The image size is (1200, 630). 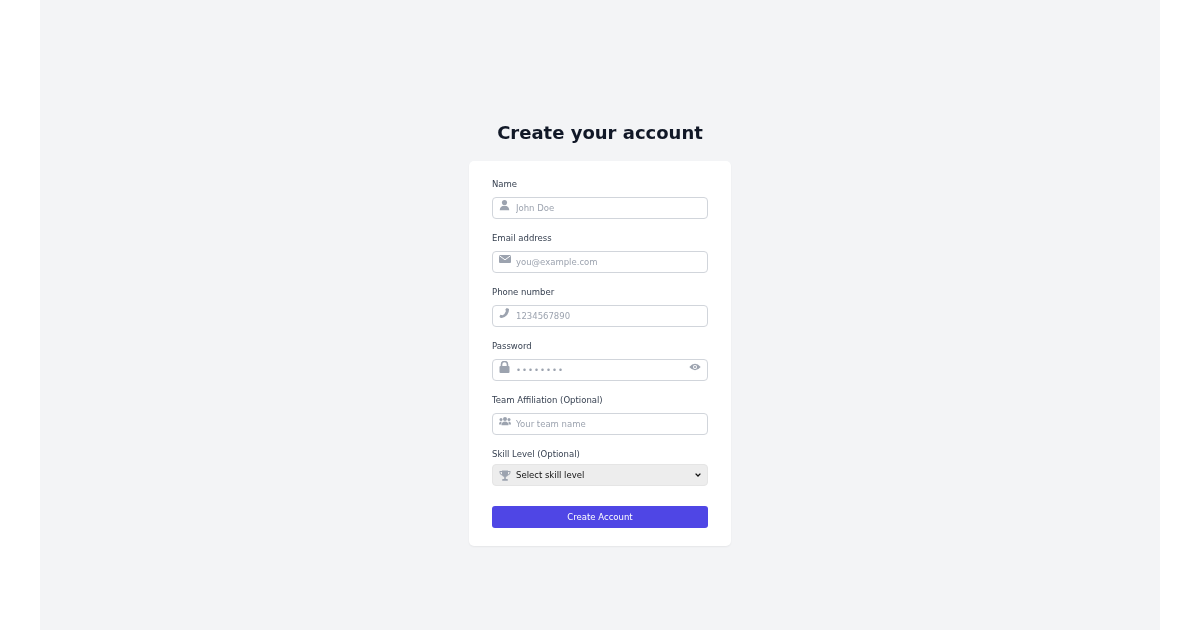 What do you see at coordinates (600, 133) in the screenshot?
I see `page-title: Create your account` at bounding box center [600, 133].